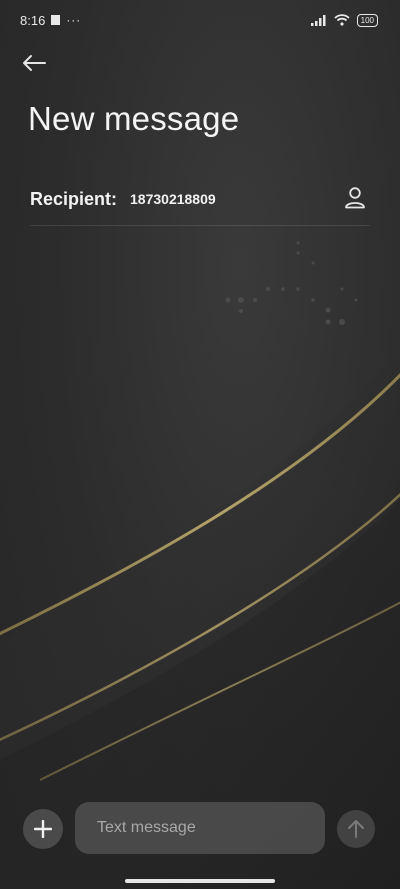  I want to click on status-right: 100, so click(344, 20).